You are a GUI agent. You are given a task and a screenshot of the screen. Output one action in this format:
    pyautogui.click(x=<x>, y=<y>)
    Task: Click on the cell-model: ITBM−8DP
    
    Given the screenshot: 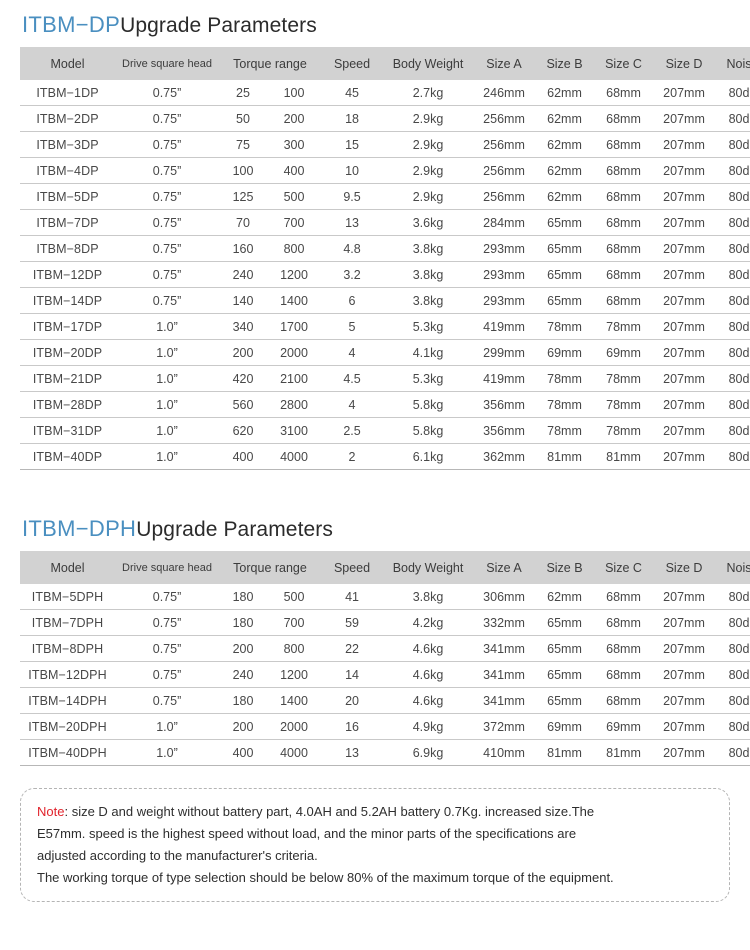 What is the action you would take?
    pyautogui.click(x=67, y=248)
    